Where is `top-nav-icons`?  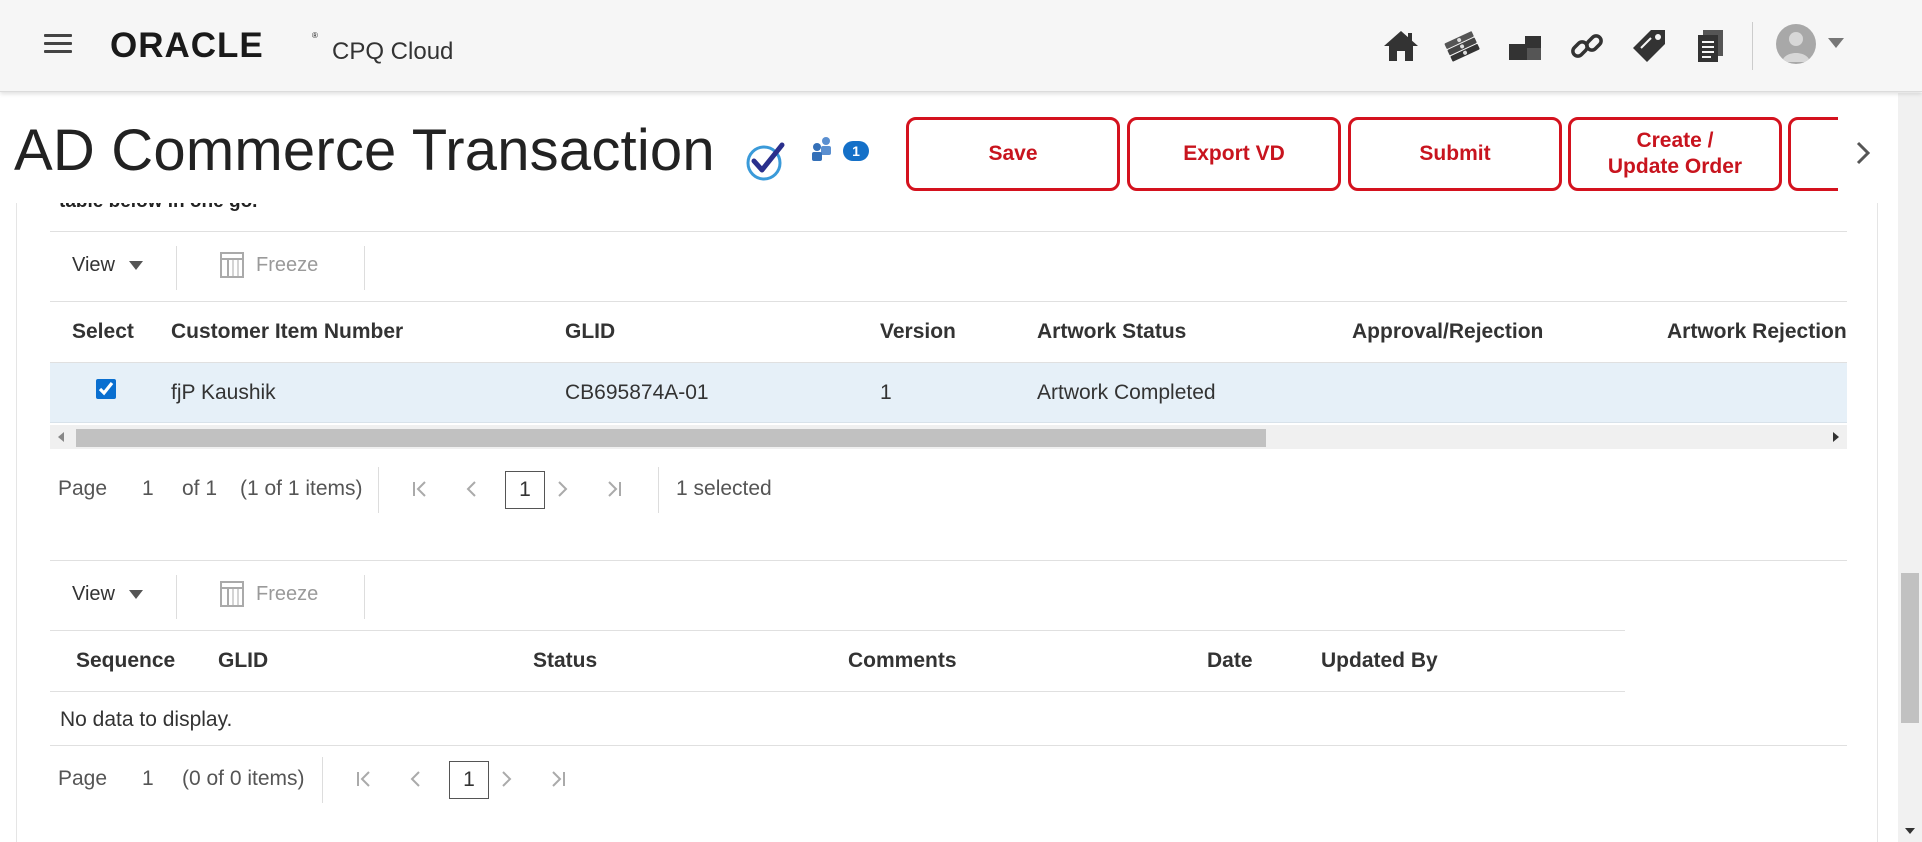
top-nav-icons is located at coordinates (1556, 46).